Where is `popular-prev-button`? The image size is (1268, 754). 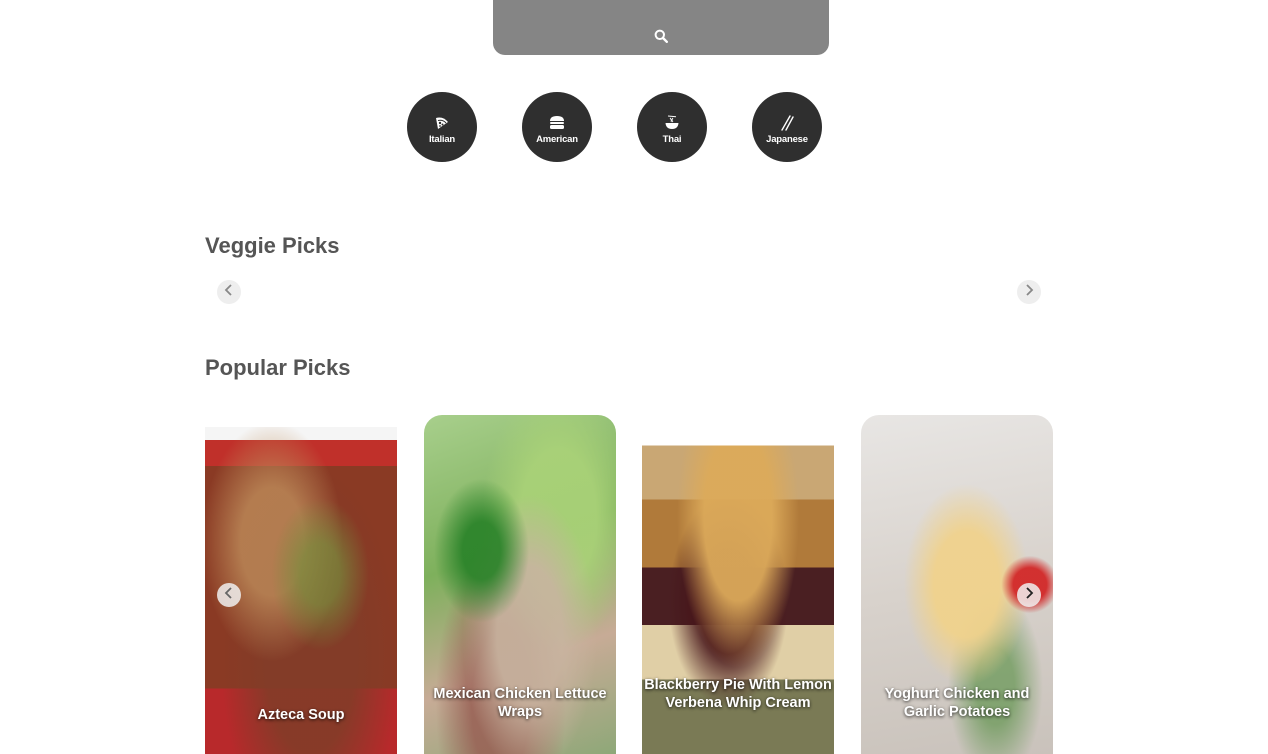 popular-prev-button is located at coordinates (229, 595).